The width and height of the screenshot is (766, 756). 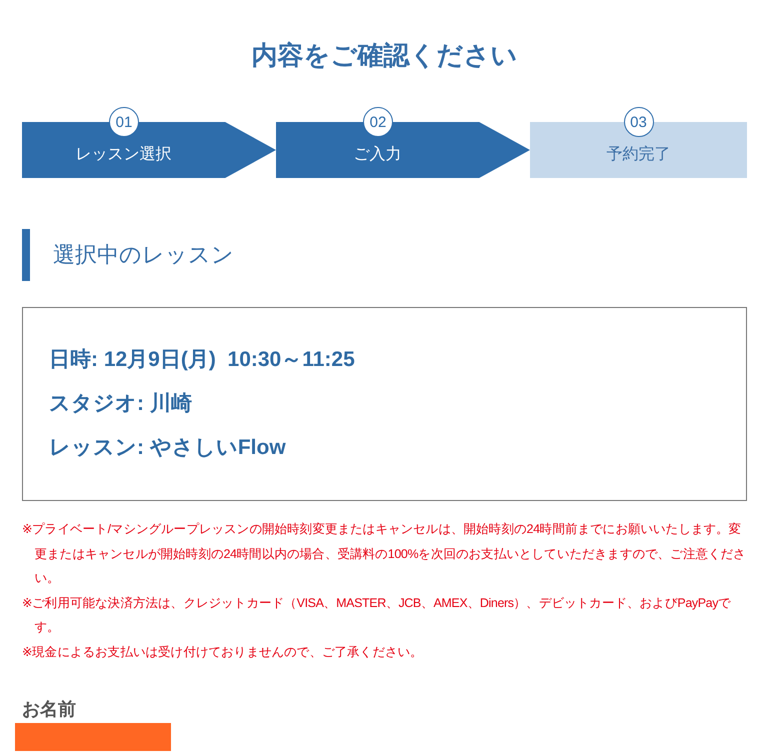 What do you see at coordinates (384, 55) in the screenshot?
I see `page-title: 内容をご確認ください` at bounding box center [384, 55].